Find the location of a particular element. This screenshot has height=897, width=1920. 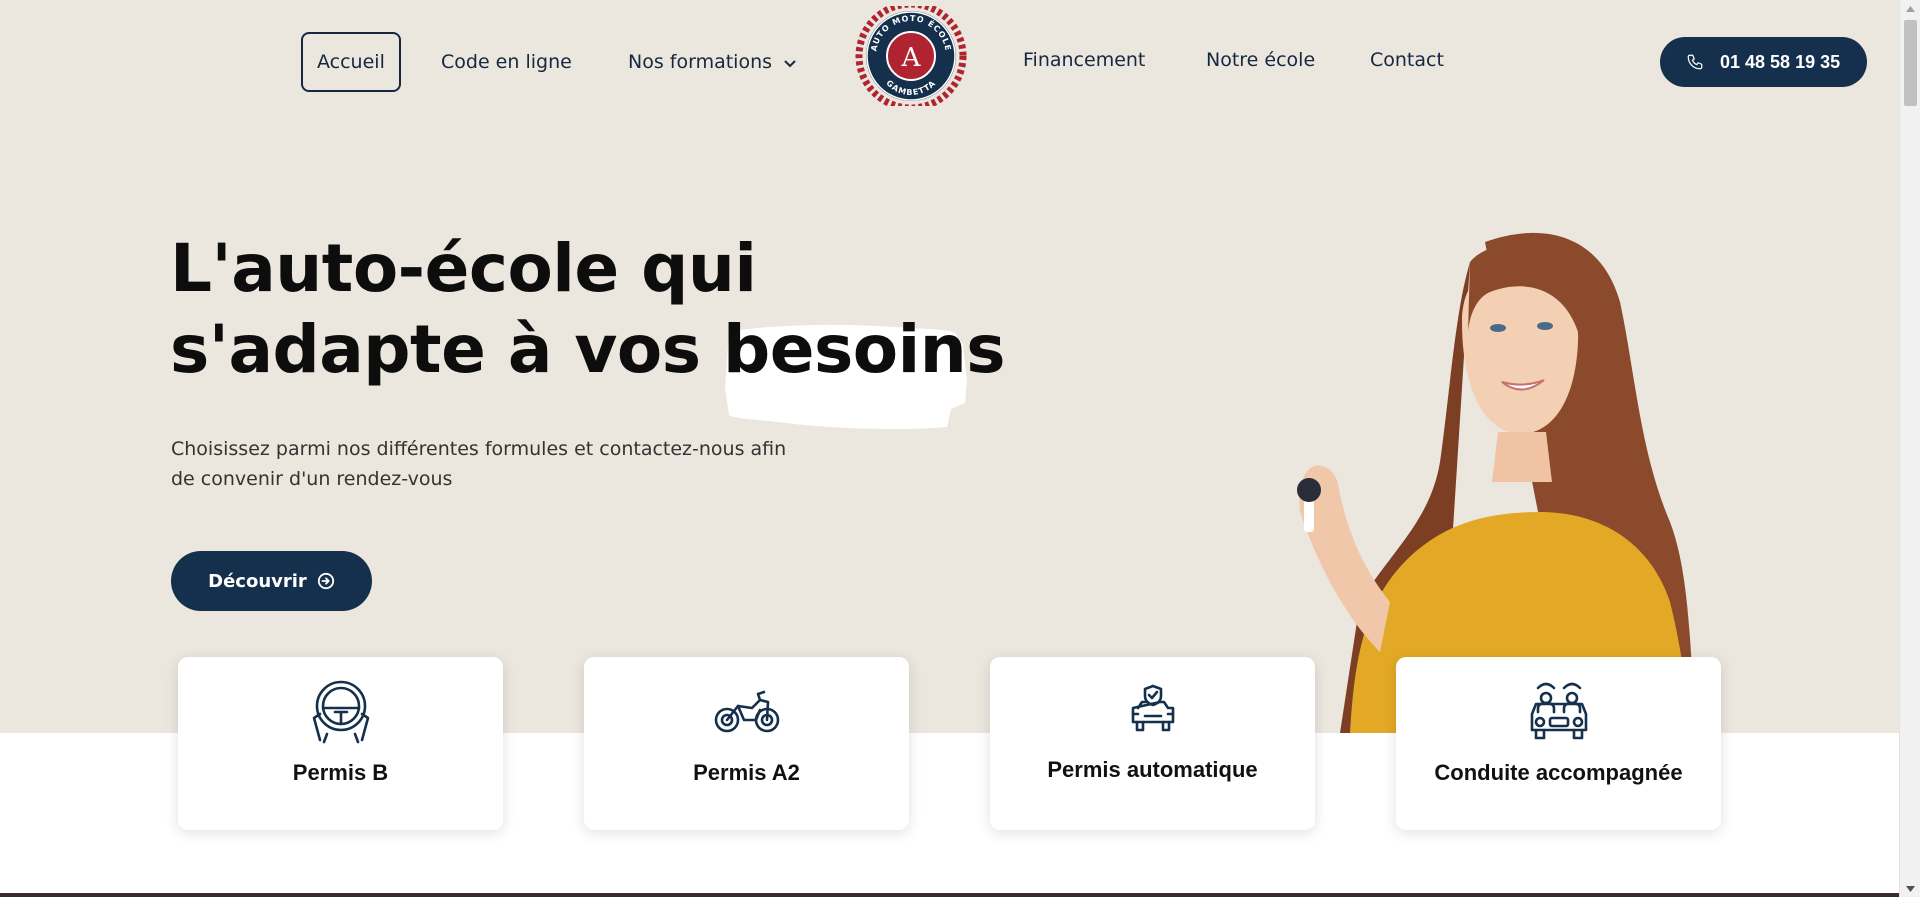

card-permis-automatique-label: Permis automatique is located at coordinates (1152, 769).